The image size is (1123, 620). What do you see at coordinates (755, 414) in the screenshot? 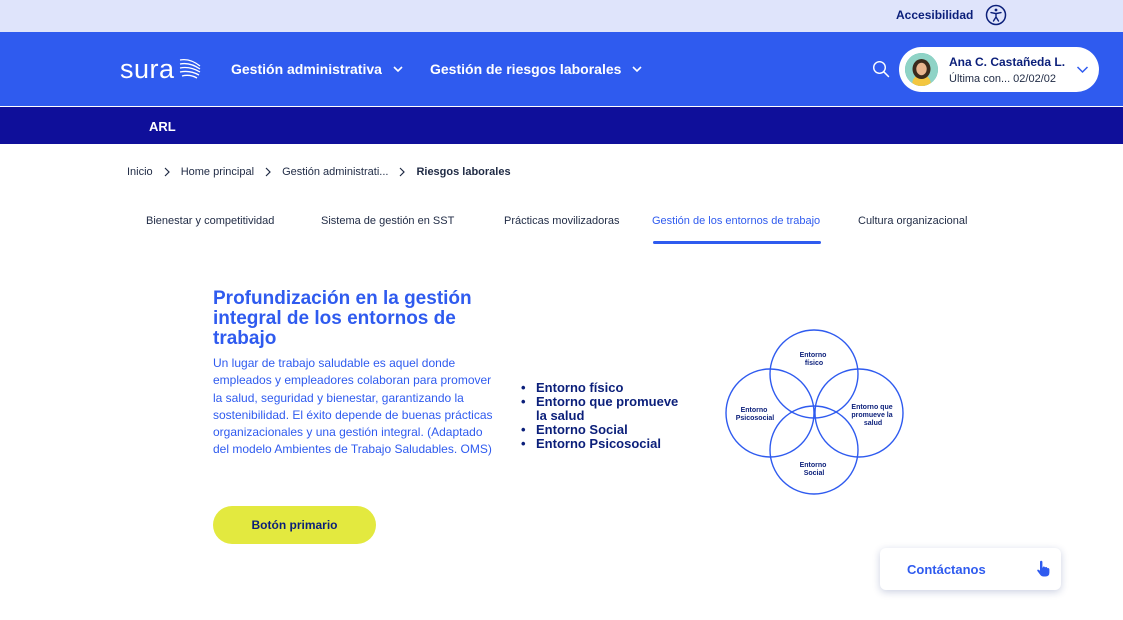
I see `venn-label-left: Entorno Psicosocial` at bounding box center [755, 414].